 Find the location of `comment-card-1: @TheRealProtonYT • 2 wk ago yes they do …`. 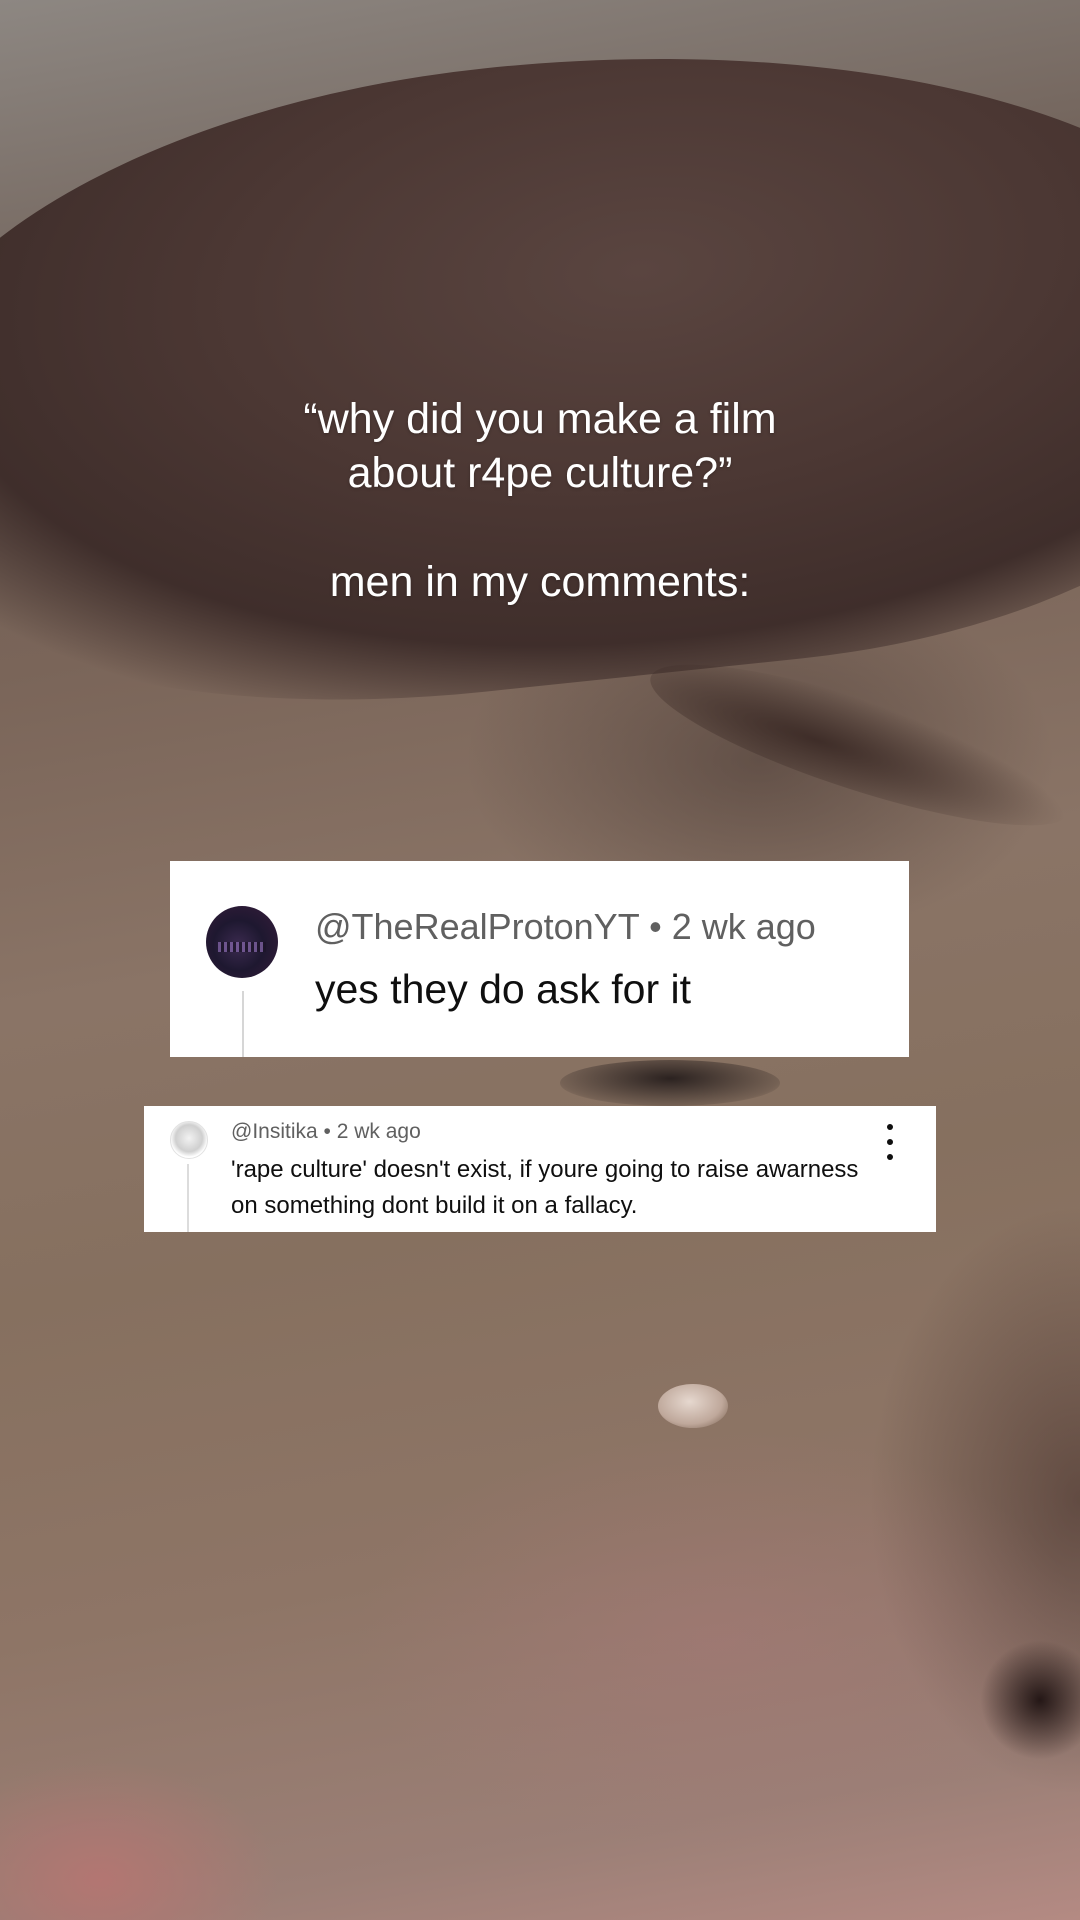

comment-card-1: @TheRealProtonYT • 2 wk ago yes they do … is located at coordinates (539, 959).